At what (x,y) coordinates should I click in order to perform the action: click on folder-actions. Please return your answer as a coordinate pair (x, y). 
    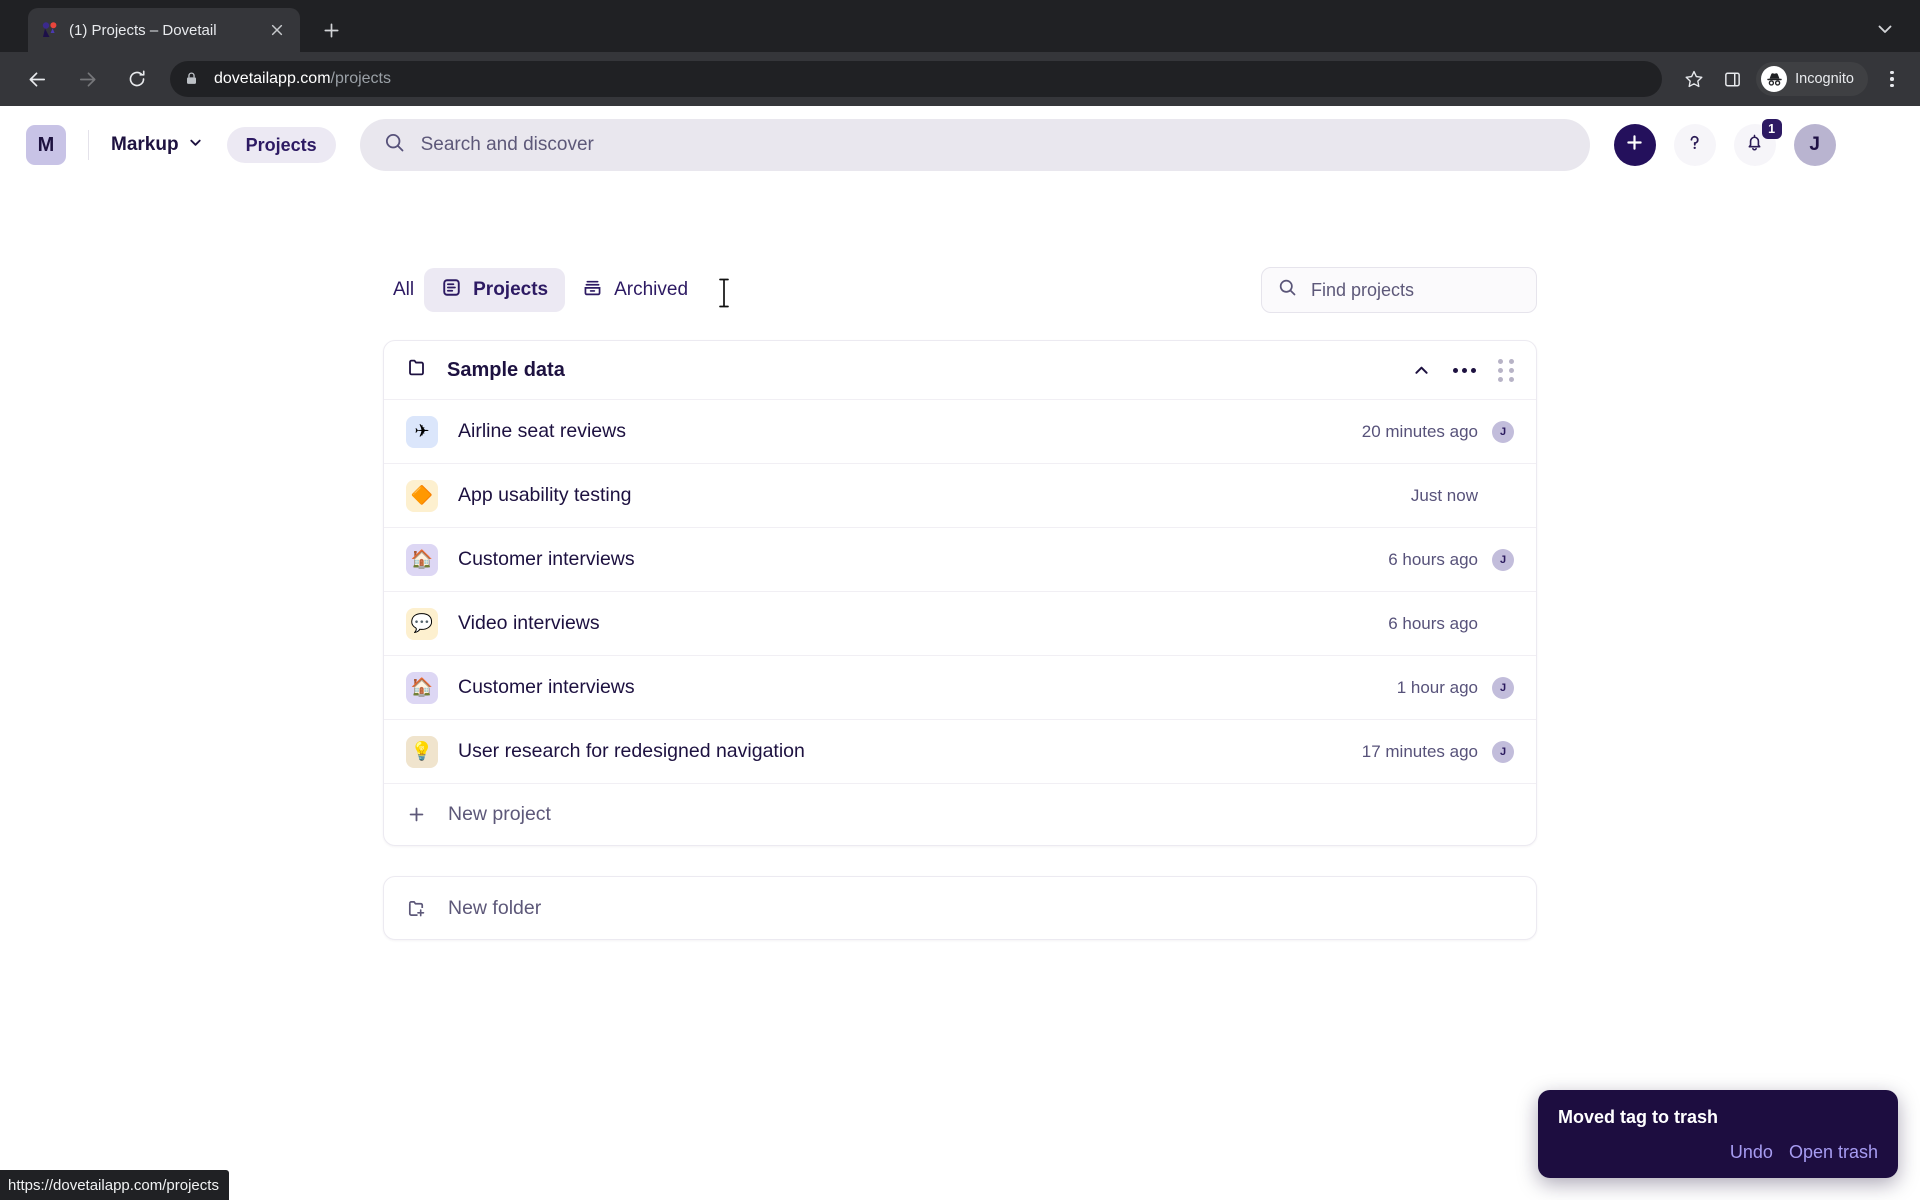
    Looking at the image, I should click on (1463, 370).